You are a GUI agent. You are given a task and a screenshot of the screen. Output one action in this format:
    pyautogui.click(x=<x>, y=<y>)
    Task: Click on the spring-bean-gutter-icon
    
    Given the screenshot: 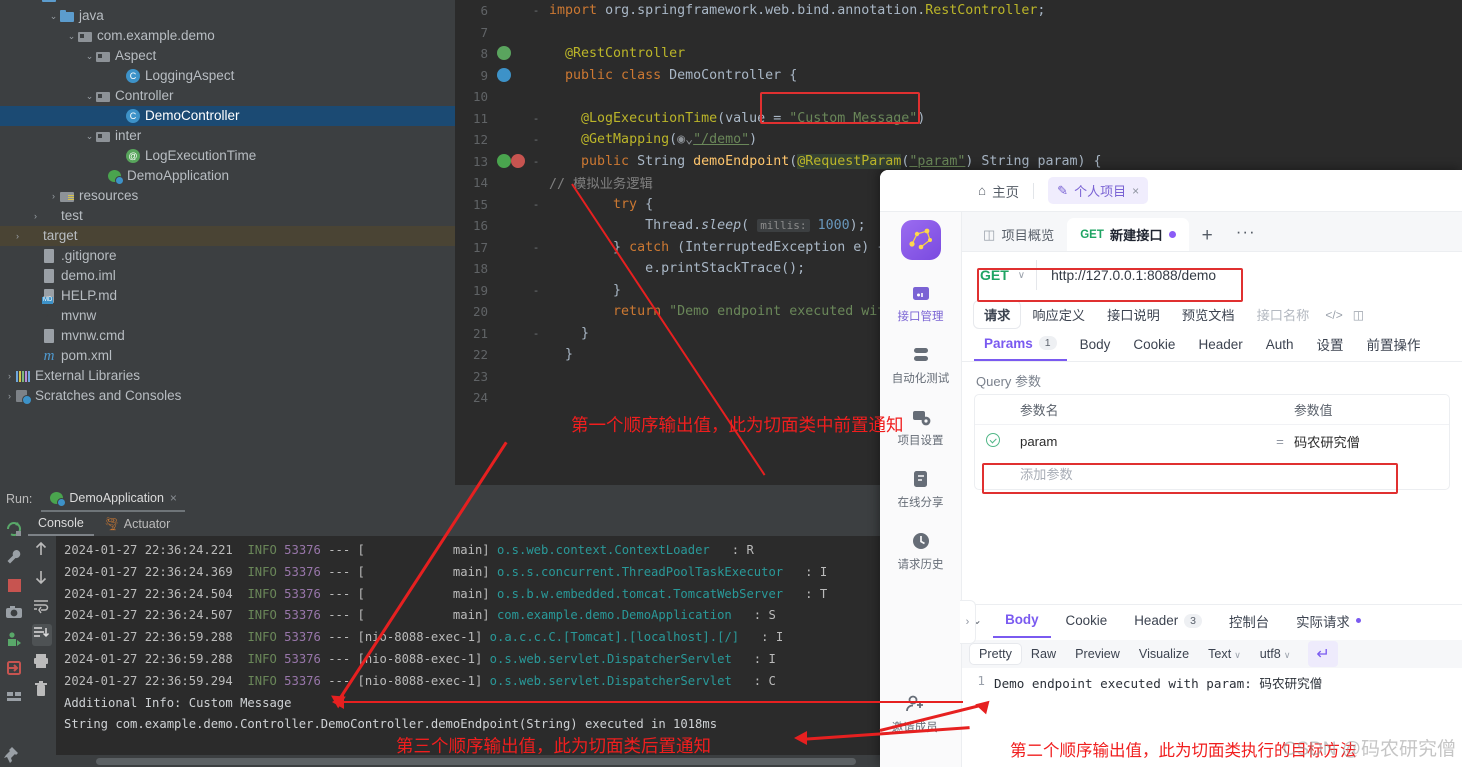 What is the action you would take?
    pyautogui.click(x=504, y=53)
    